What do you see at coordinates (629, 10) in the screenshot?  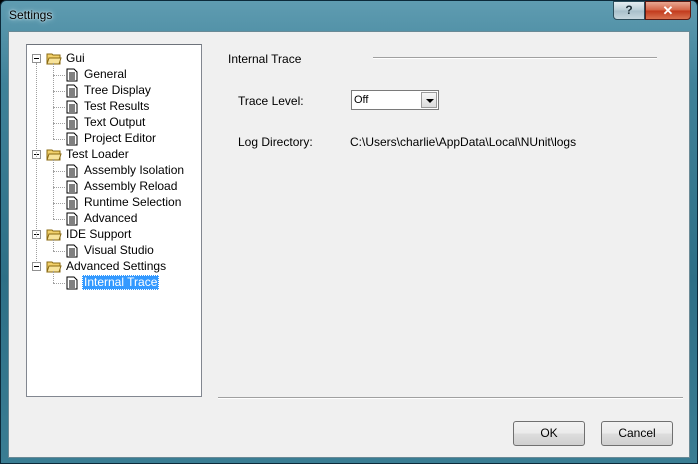 I see `help-button: ?` at bounding box center [629, 10].